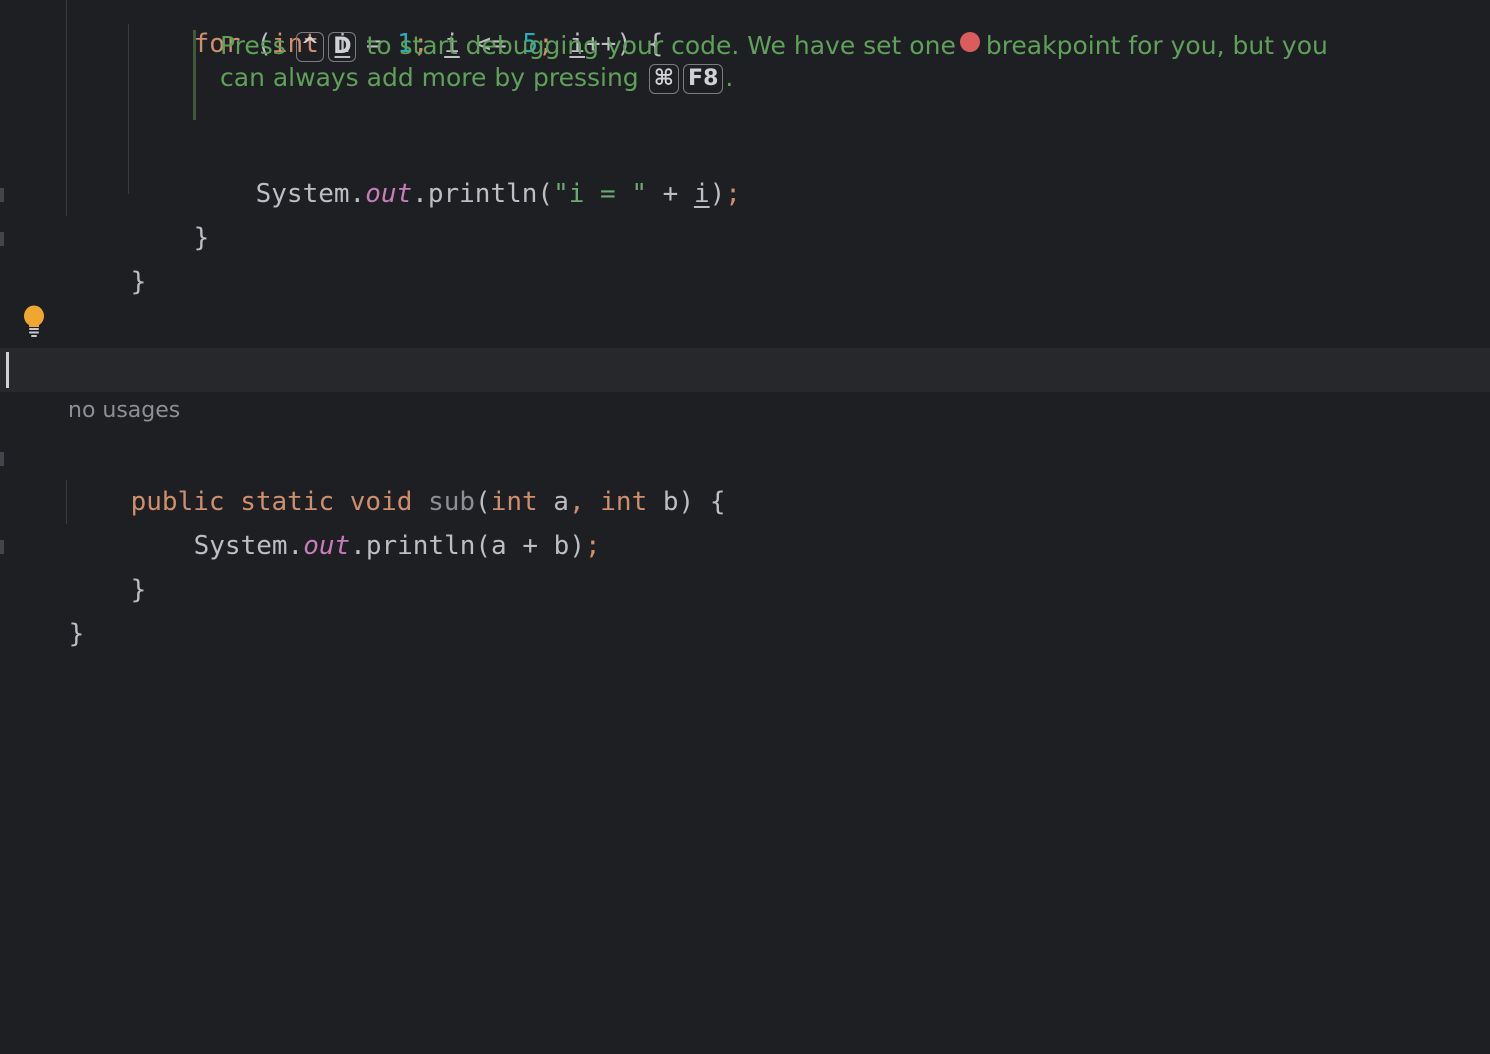 This screenshot has height=1054, width=1490. I want to click on tip-text-2: breakpoint for you, but you, so click(1156, 45).